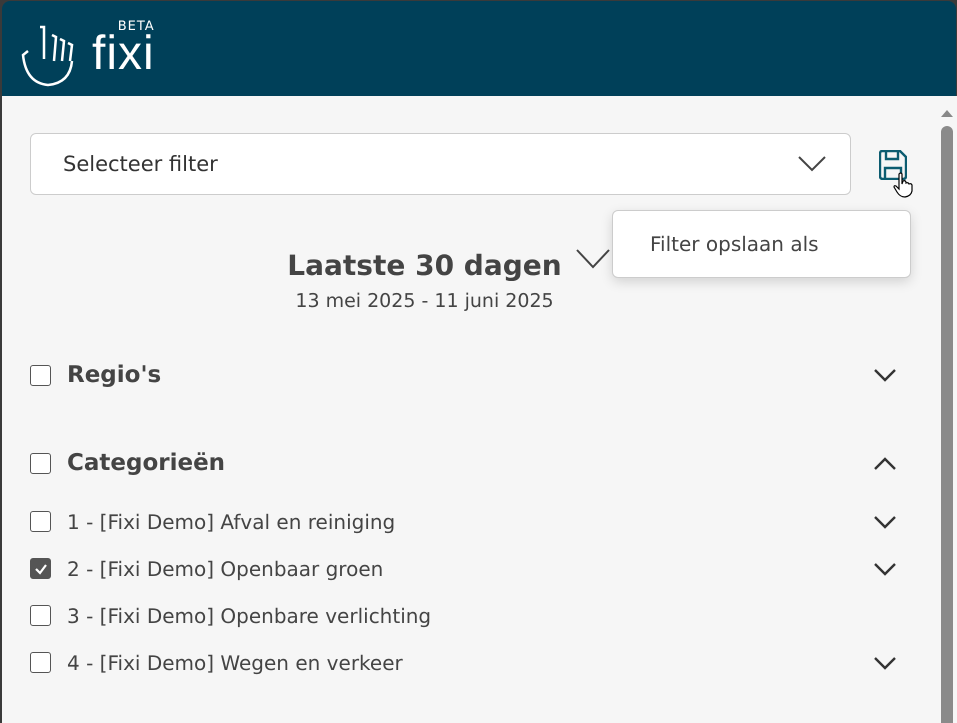 This screenshot has width=957, height=723. Describe the element at coordinates (903, 185) in the screenshot. I see `pointer-cursor-icon` at that location.